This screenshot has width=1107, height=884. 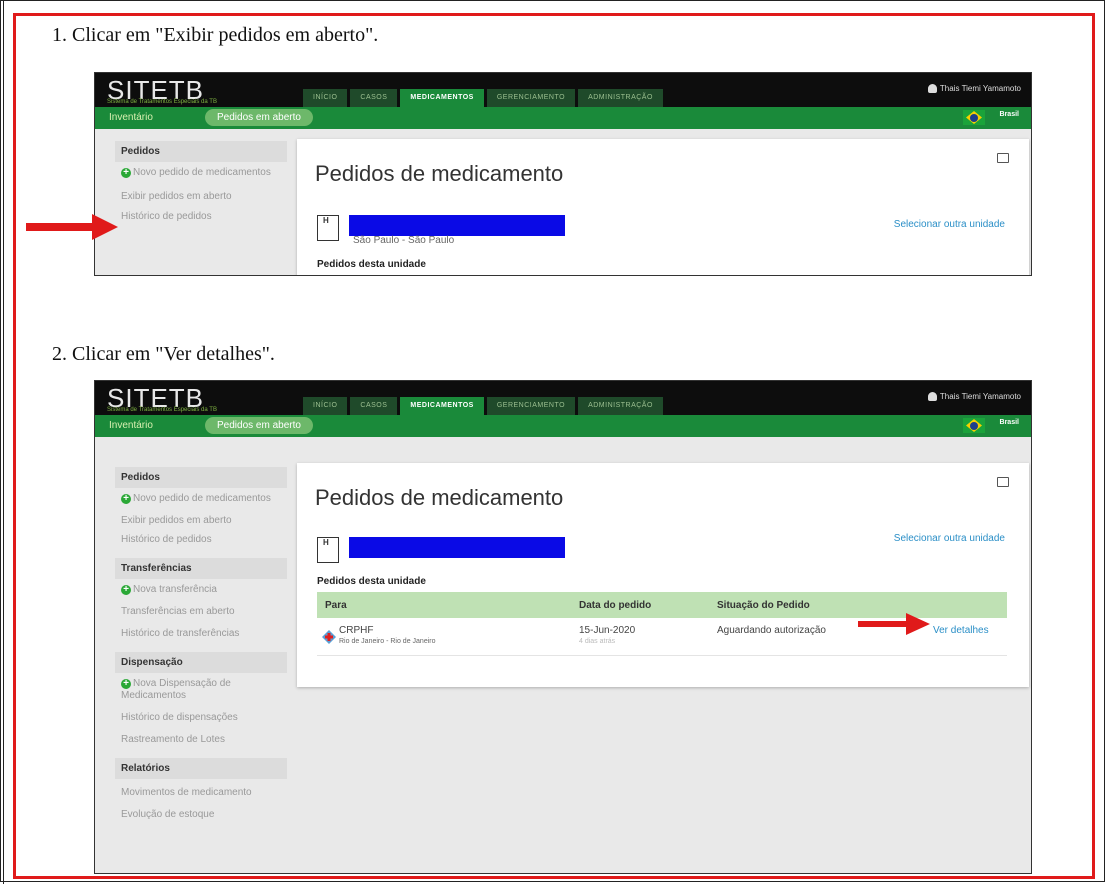 I want to click on sidebar-item-nova-dispensacao: Nova Dispensação de Medicamentos, so click(x=201, y=690).